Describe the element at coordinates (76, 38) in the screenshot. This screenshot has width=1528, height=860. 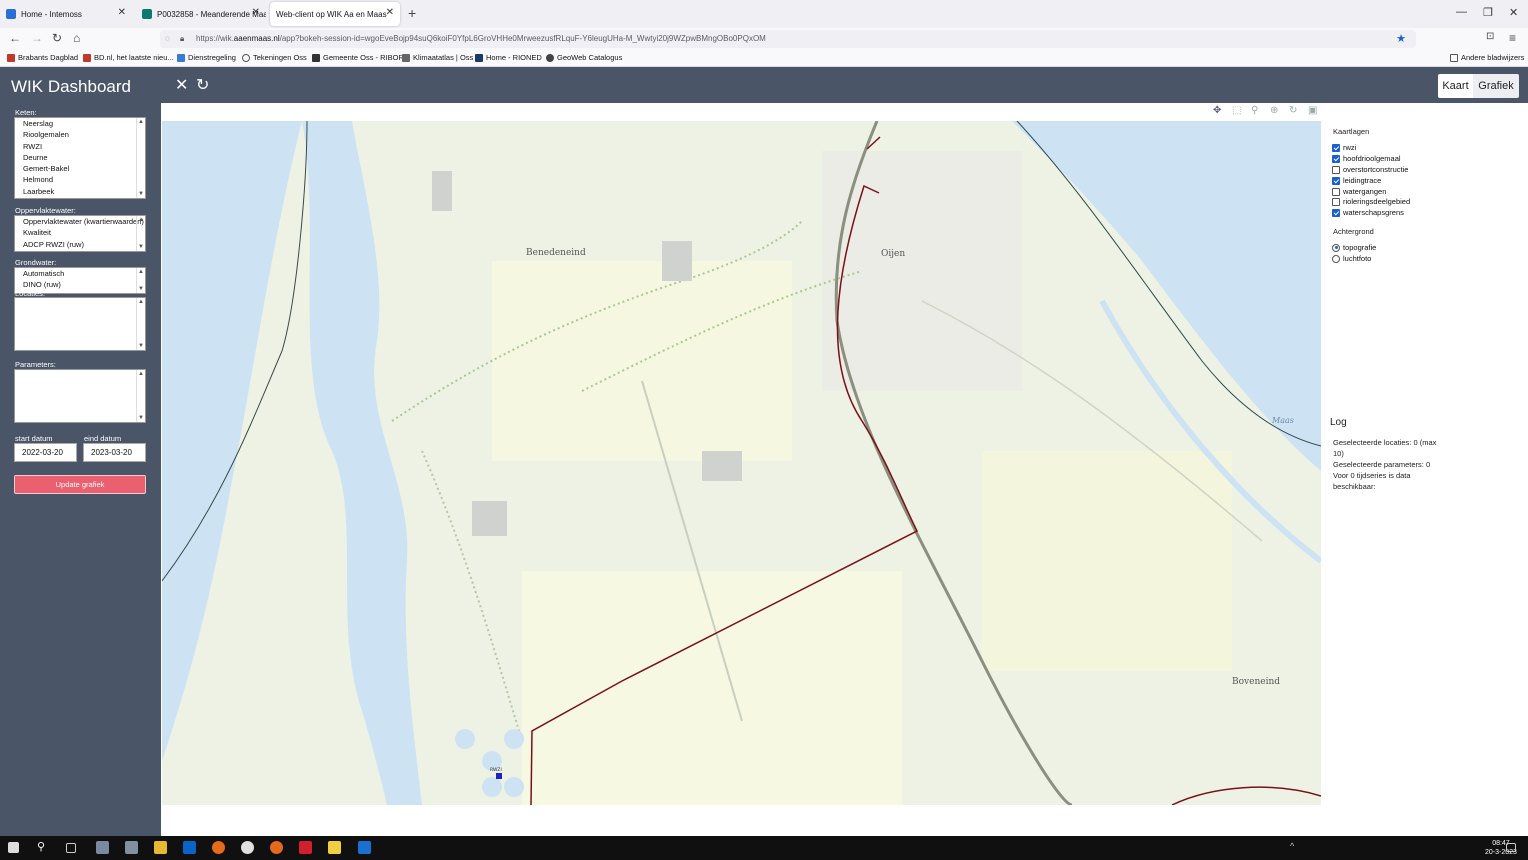
I see `home-icon: ⌂` at that location.